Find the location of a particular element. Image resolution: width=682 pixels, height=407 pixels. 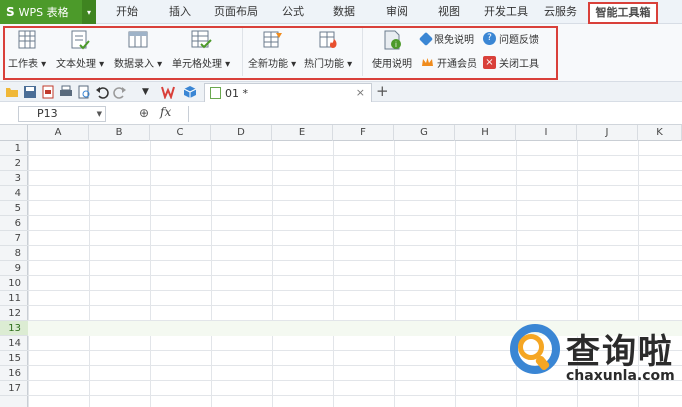

menu-item-page-layout: 页面布局 is located at coordinates (236, 12).